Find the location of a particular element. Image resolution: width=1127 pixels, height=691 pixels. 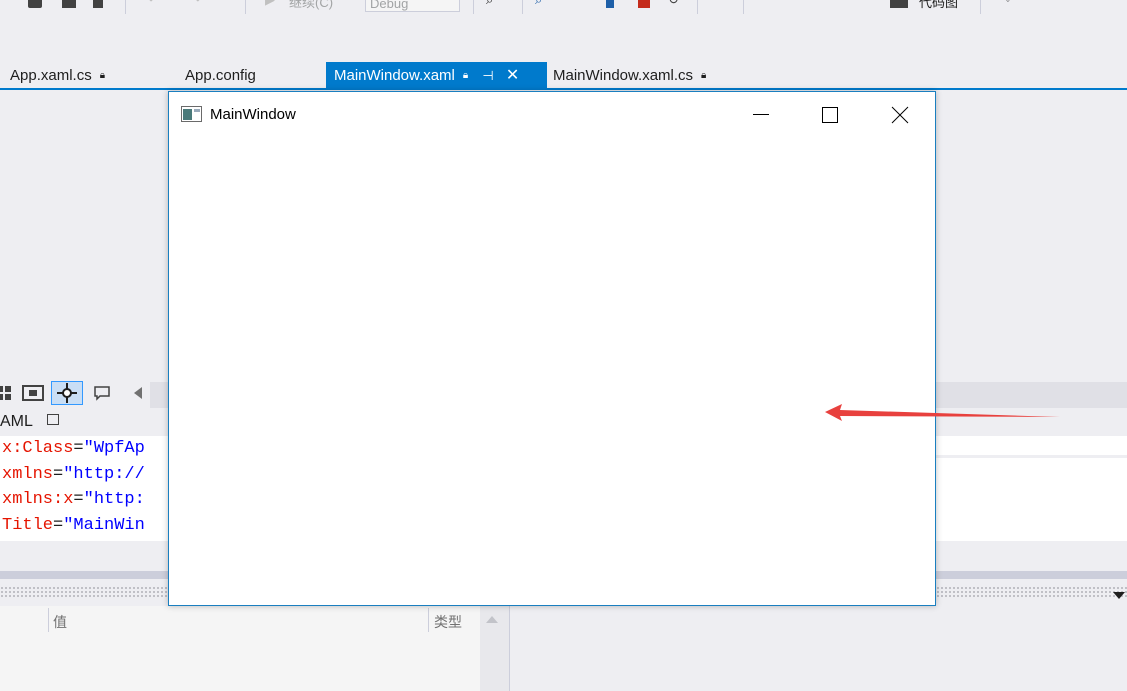

comment-icon is located at coordinates (102, 393).